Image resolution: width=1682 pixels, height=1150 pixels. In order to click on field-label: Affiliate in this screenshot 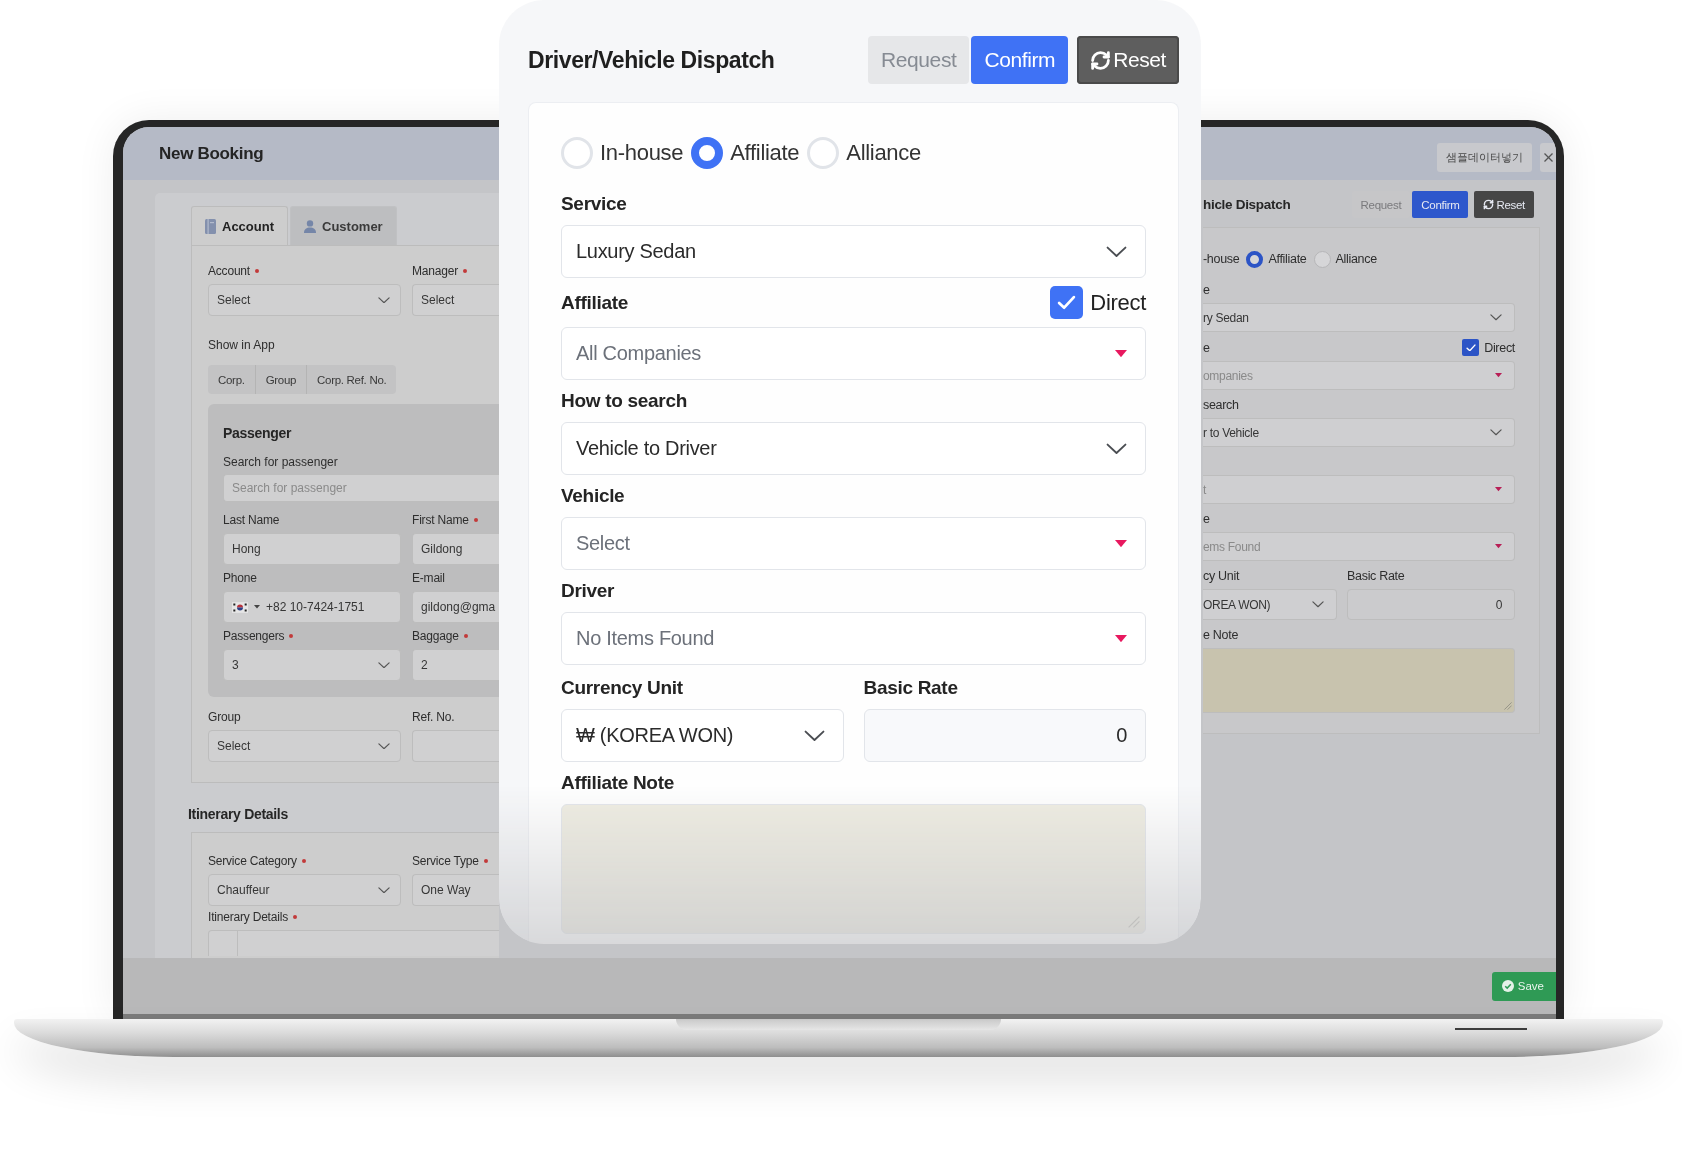, I will do `click(594, 302)`.